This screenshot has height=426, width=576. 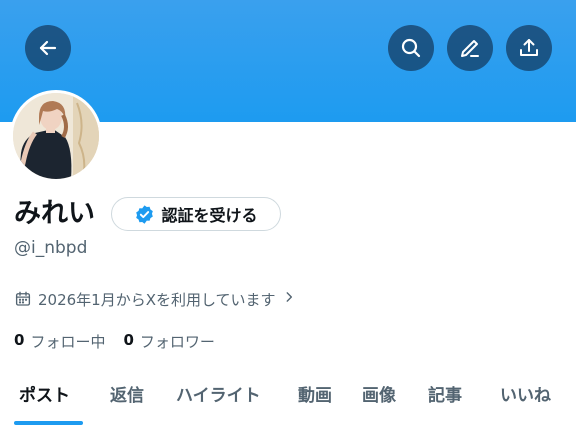 I want to click on following-count: 0, so click(x=19, y=340).